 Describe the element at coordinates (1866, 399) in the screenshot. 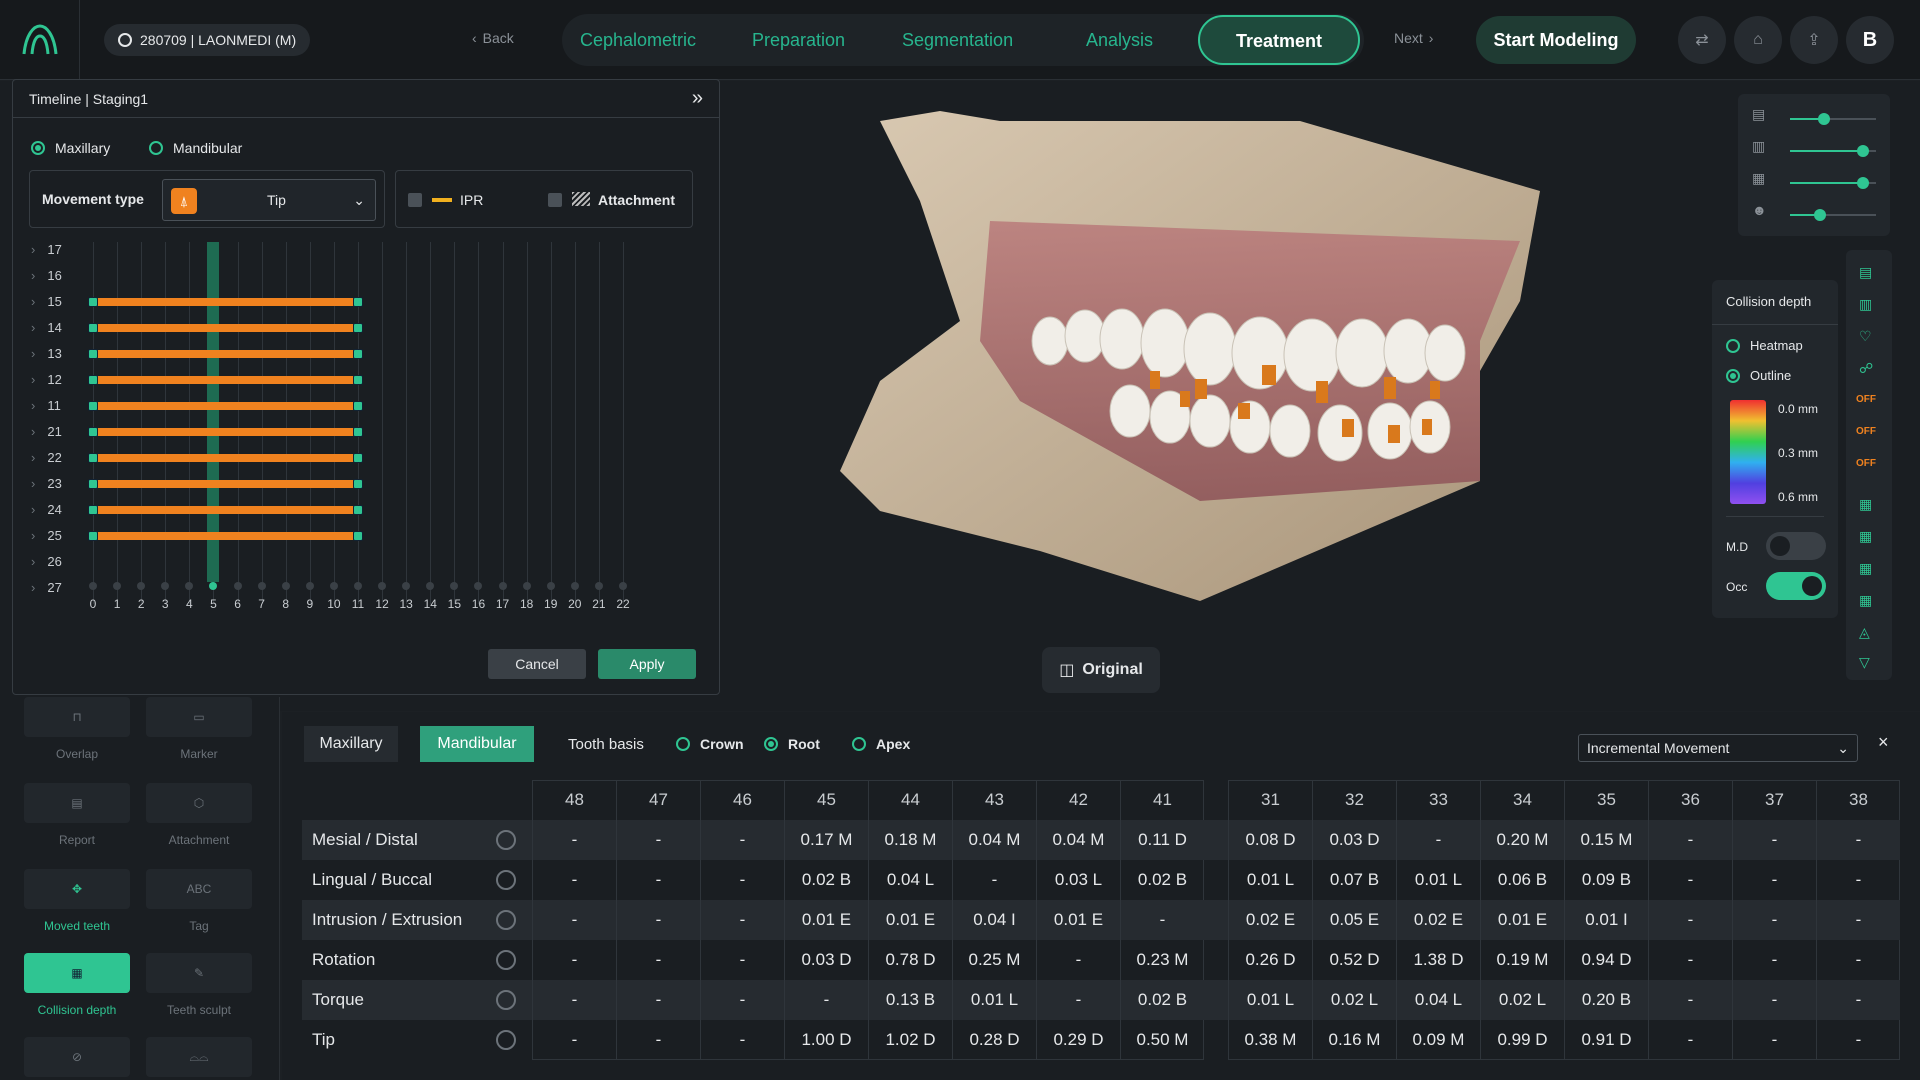

I see `off-badge-1: OFF` at that location.